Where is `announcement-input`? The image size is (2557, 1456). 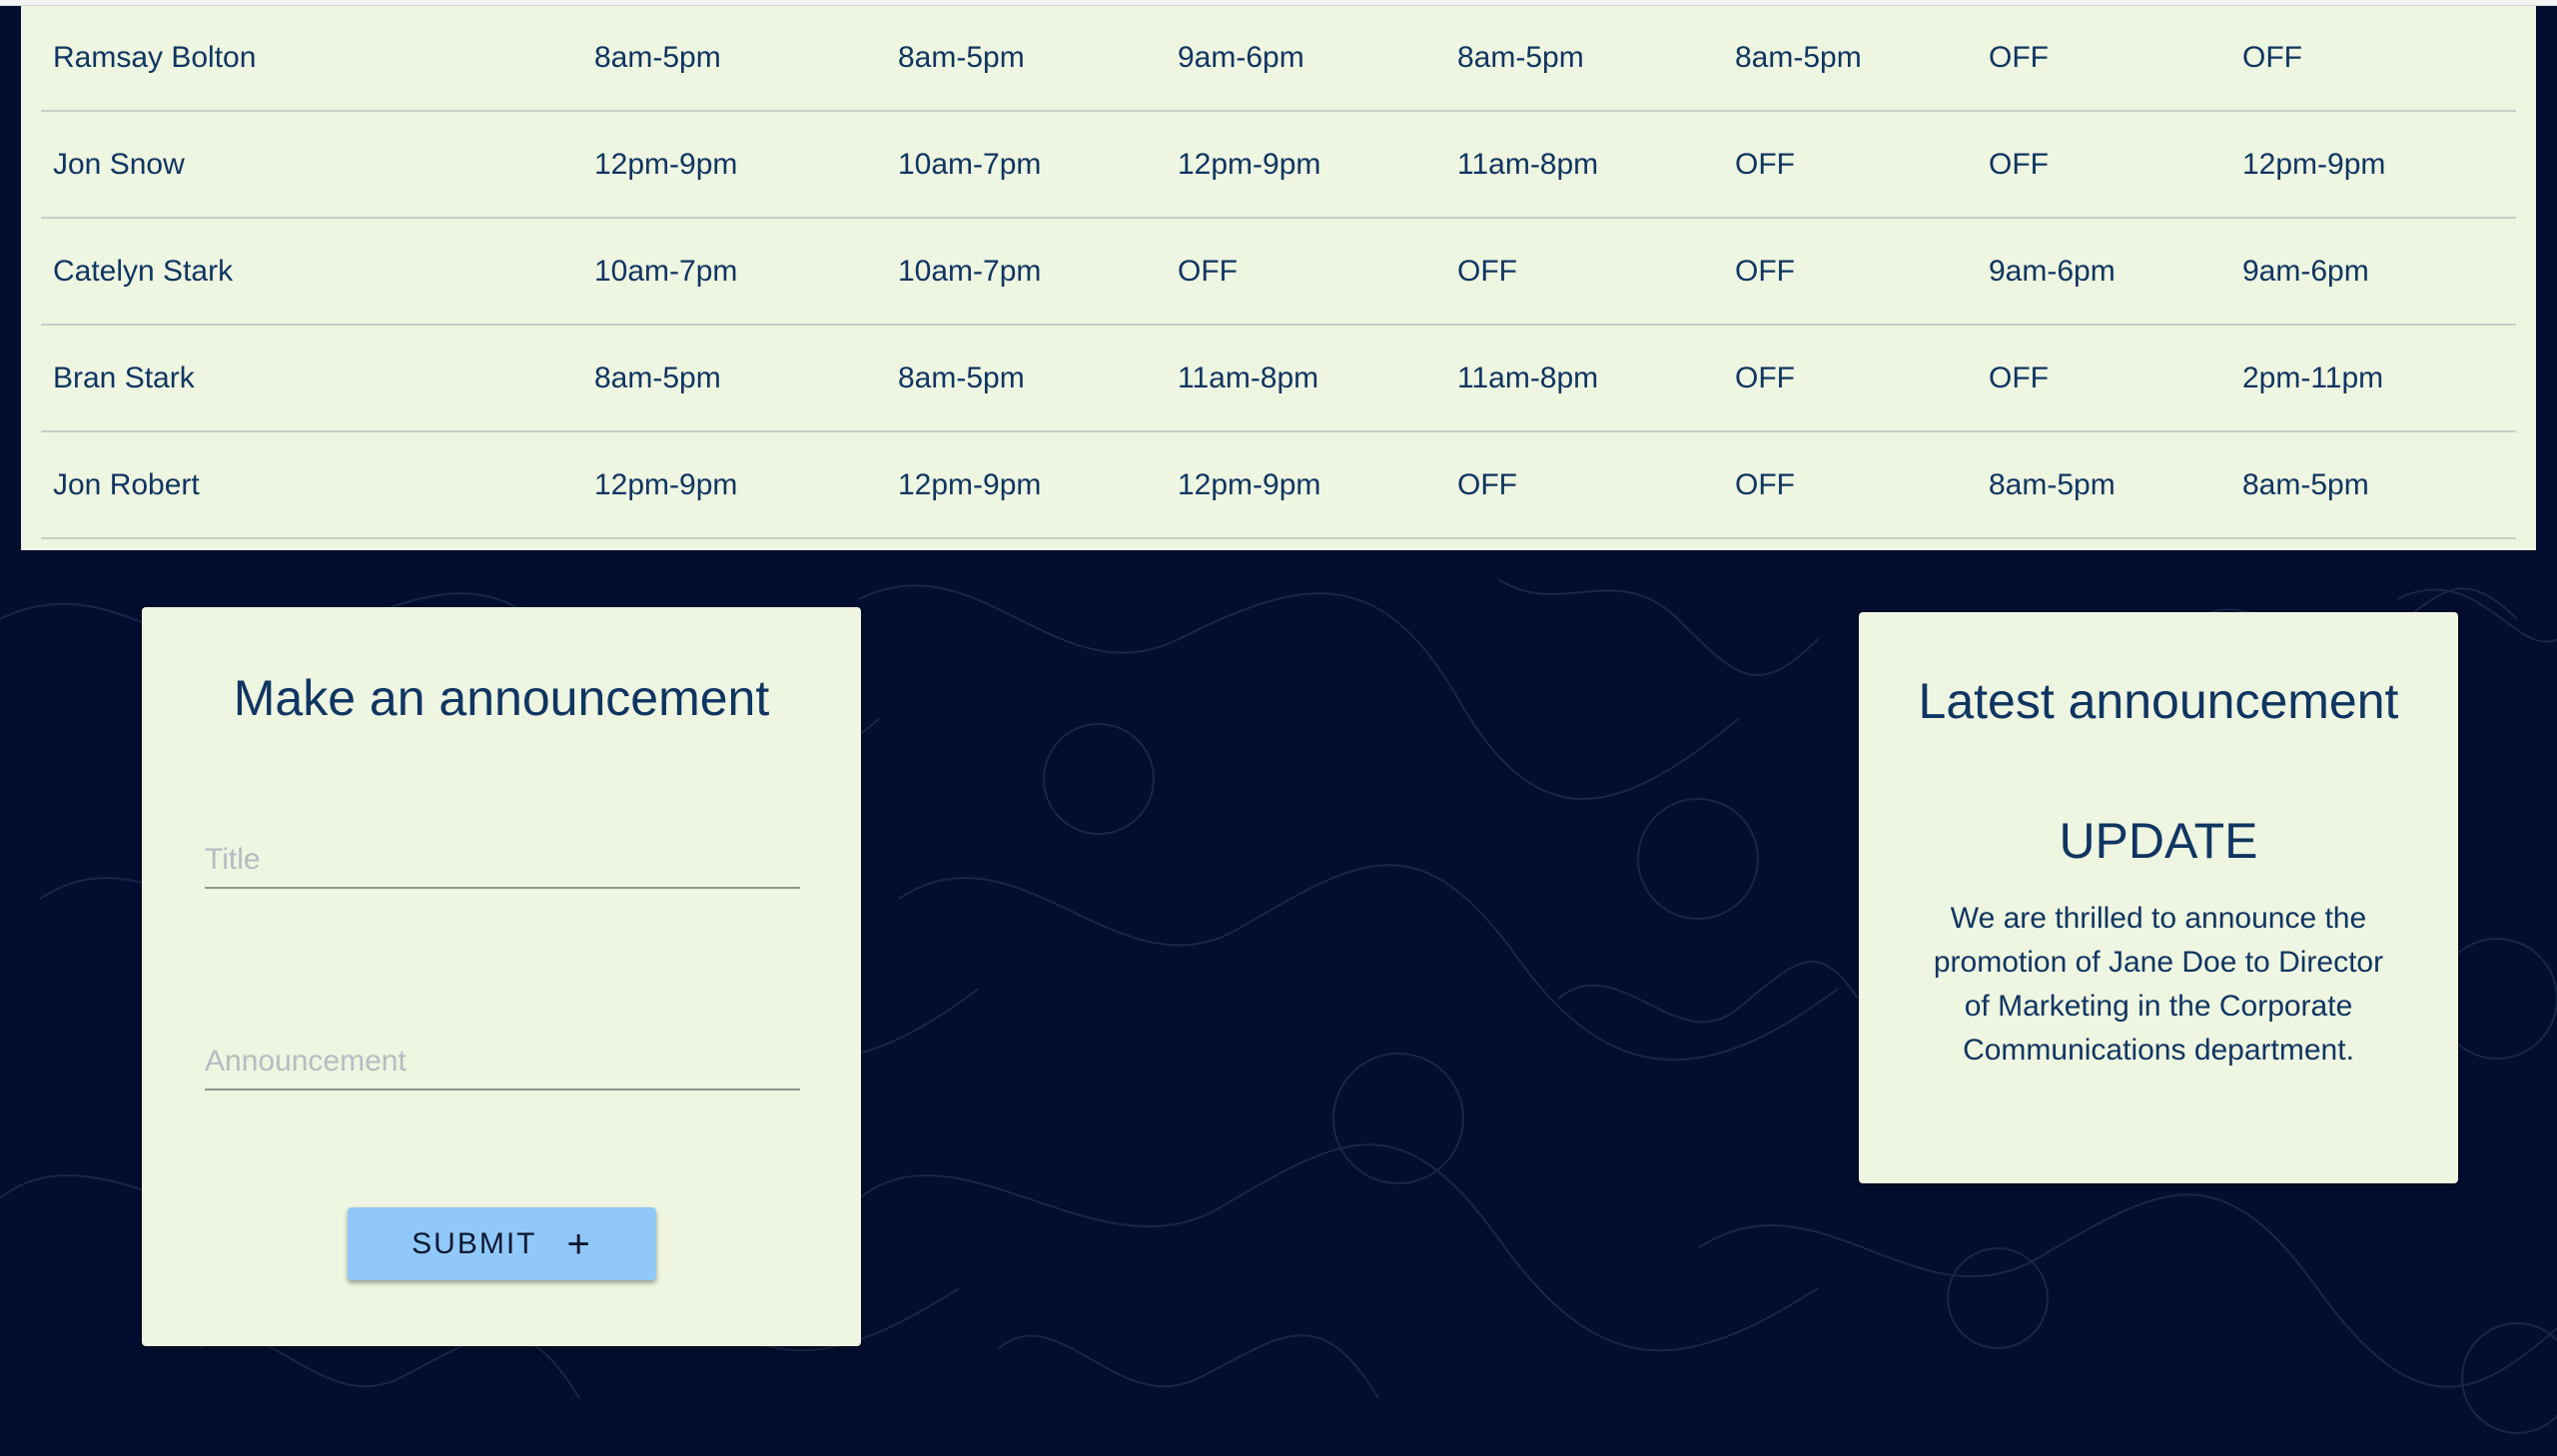 announcement-input is located at coordinates (502, 1067).